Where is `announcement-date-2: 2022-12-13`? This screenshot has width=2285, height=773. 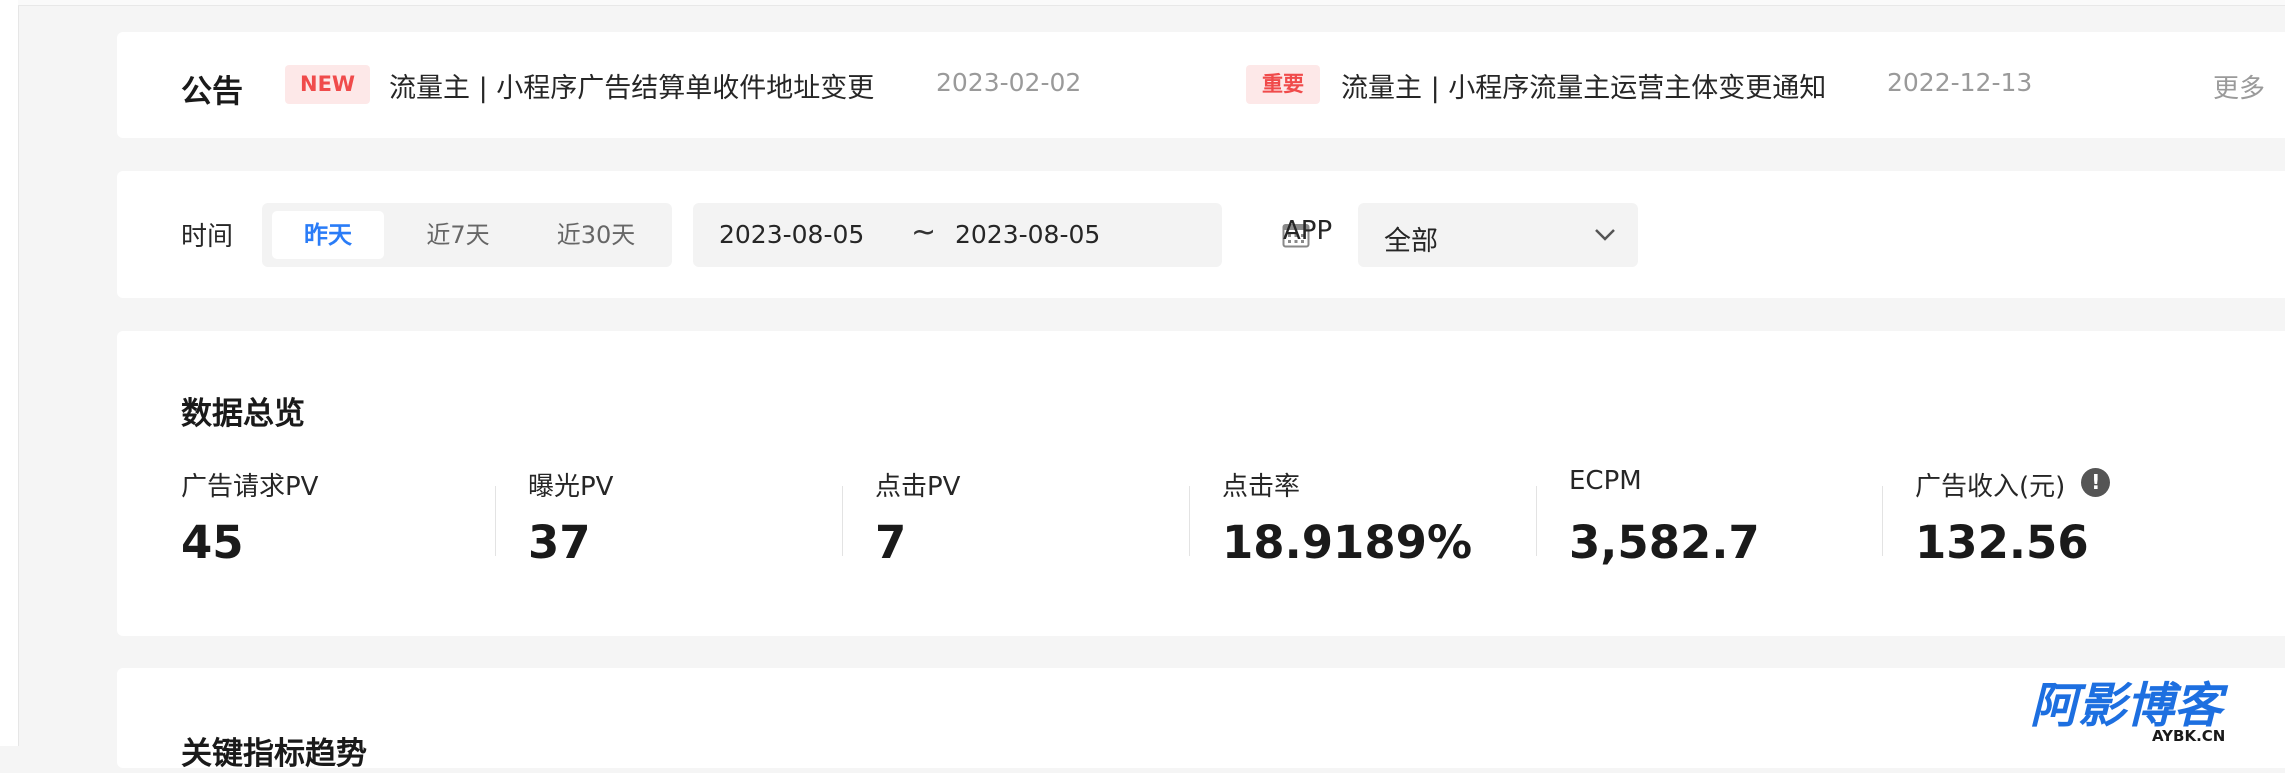
announcement-date-2: 2022-12-13 is located at coordinates (1960, 82).